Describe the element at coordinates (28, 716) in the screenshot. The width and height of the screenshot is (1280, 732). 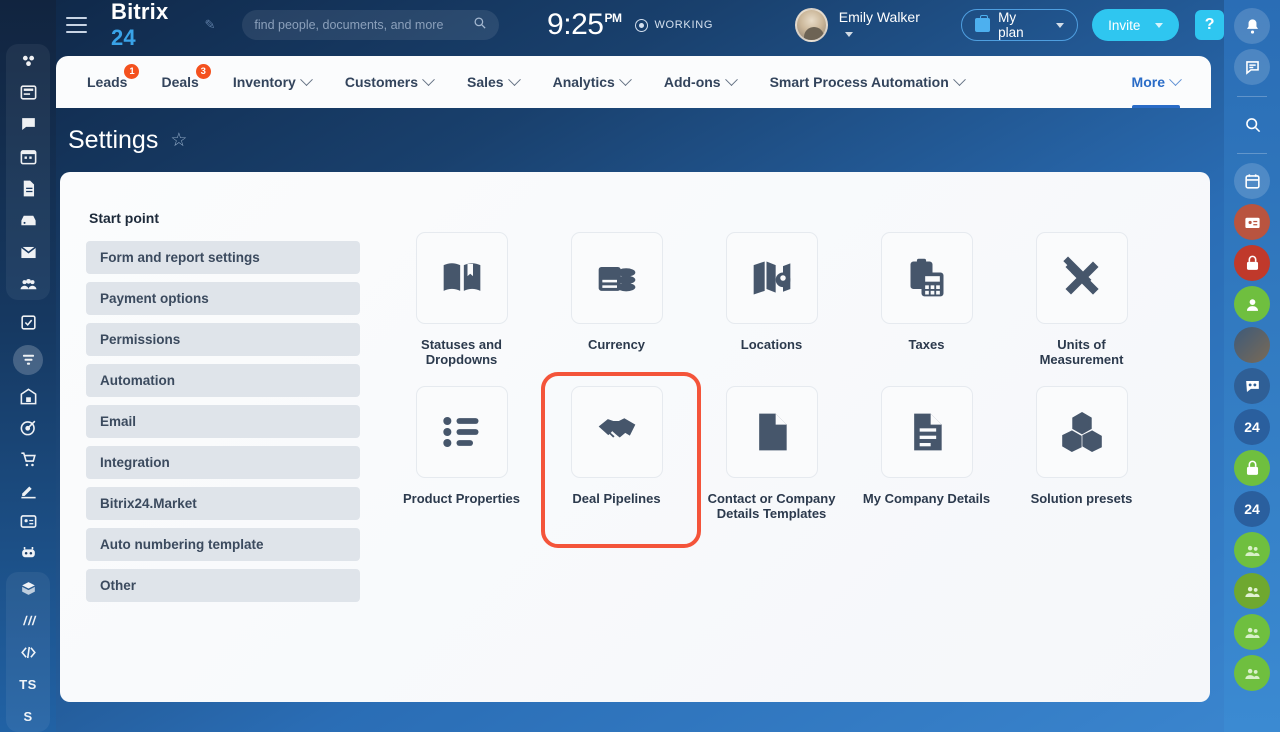
I see `s-text-icon: S` at that location.